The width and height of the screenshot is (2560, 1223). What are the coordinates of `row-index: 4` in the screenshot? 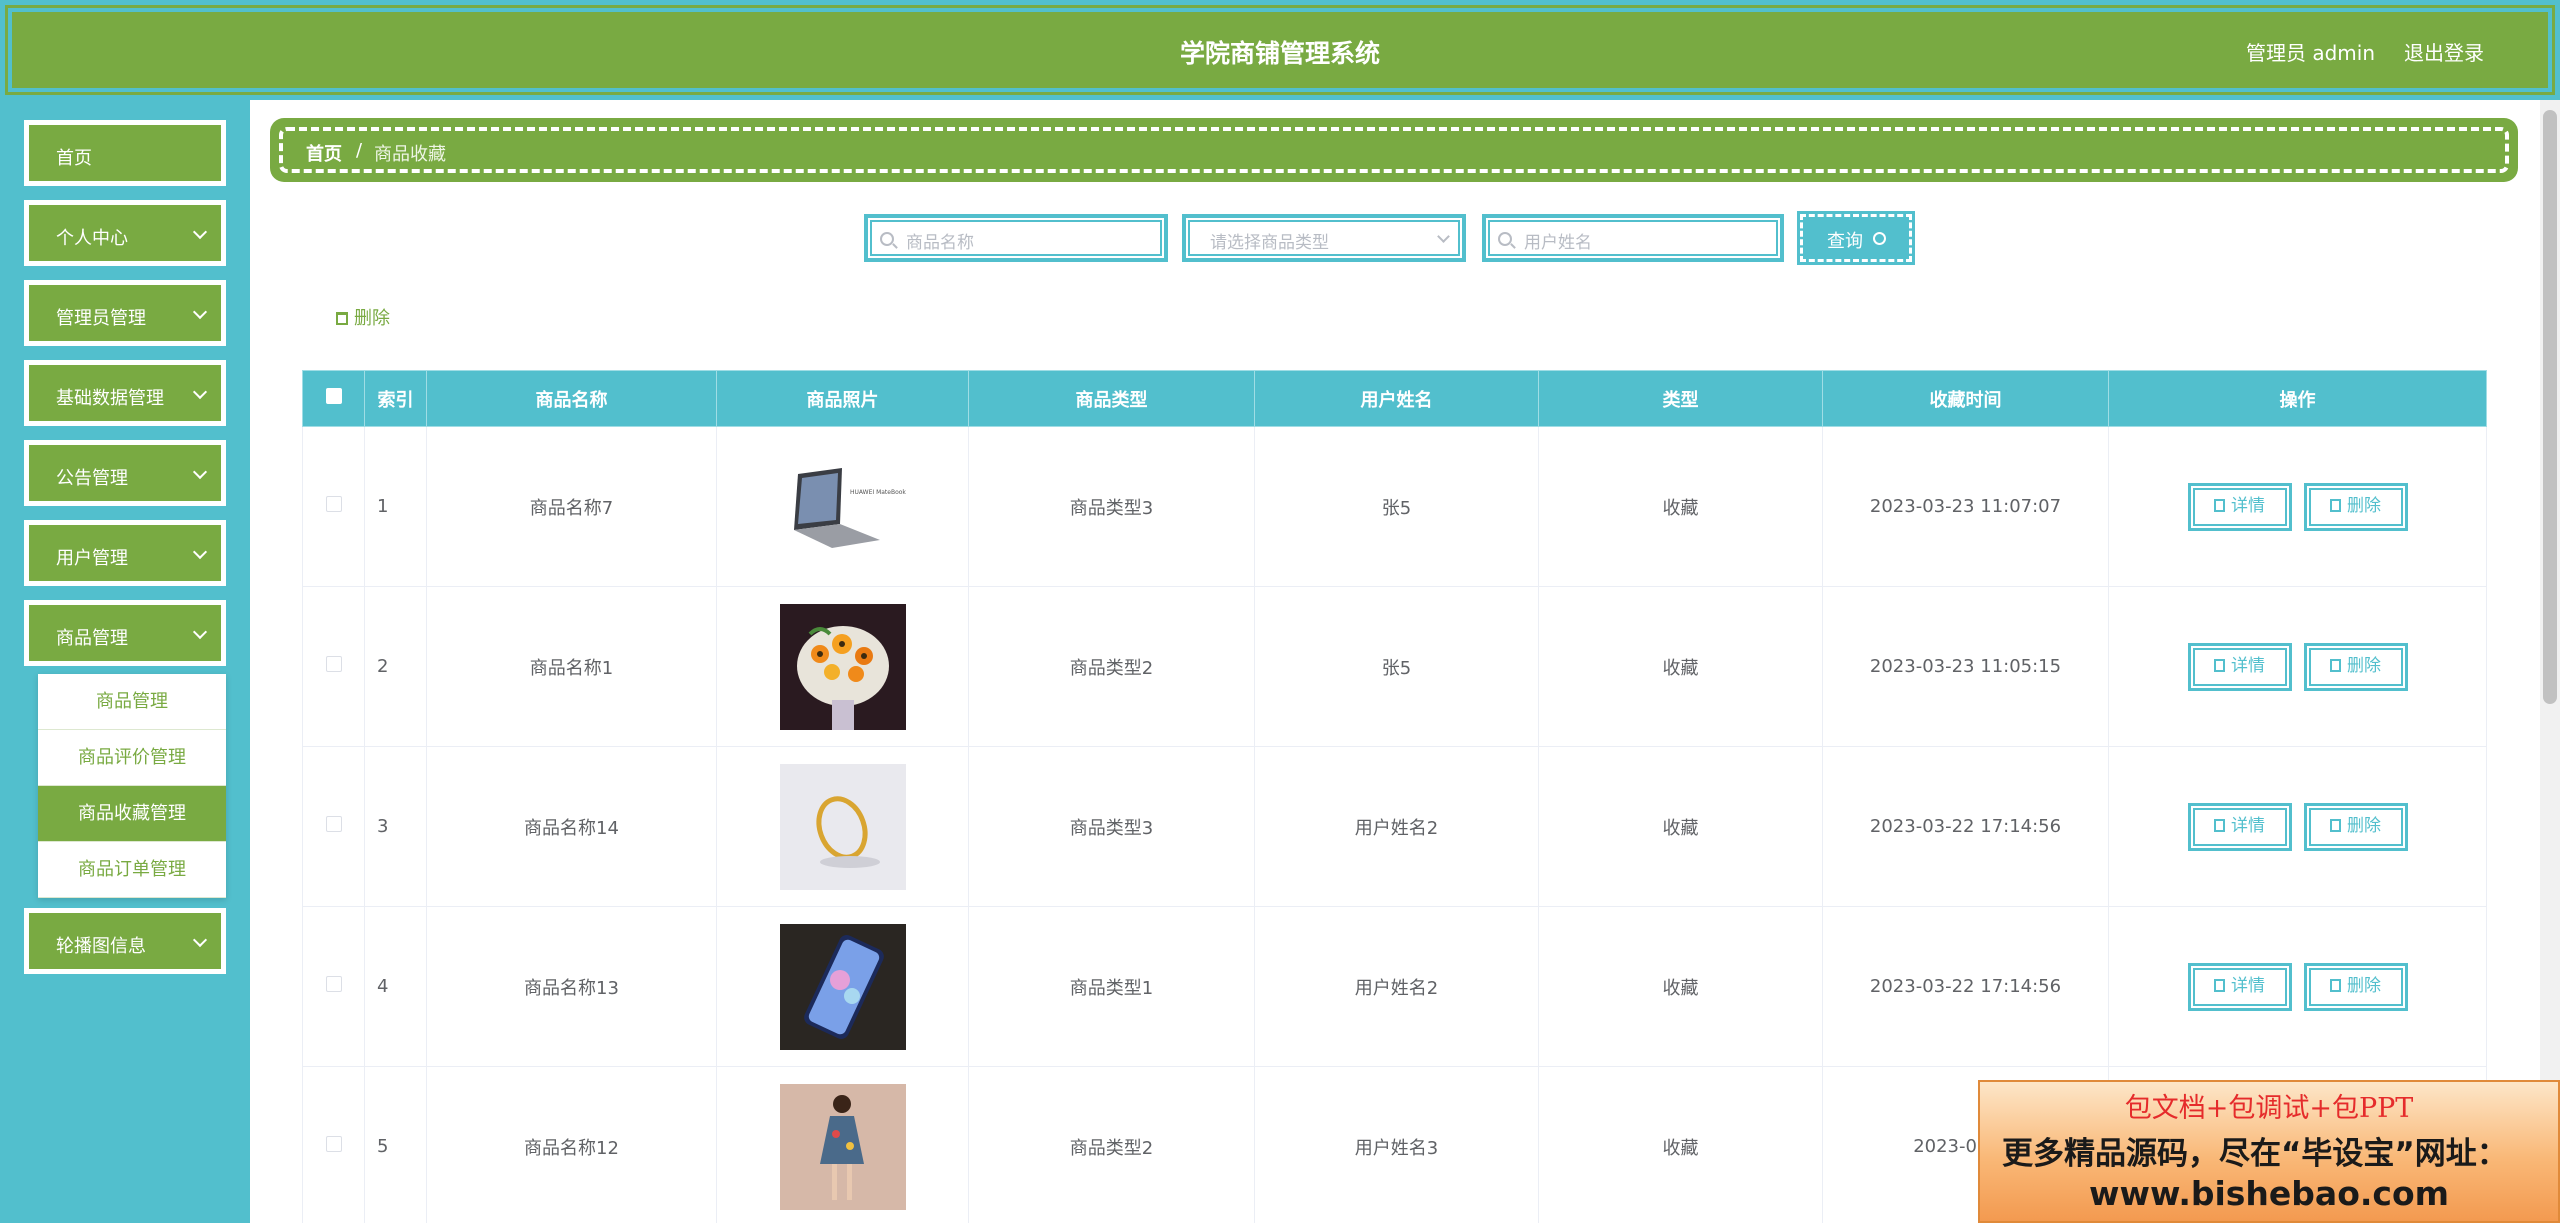 It's located at (395, 986).